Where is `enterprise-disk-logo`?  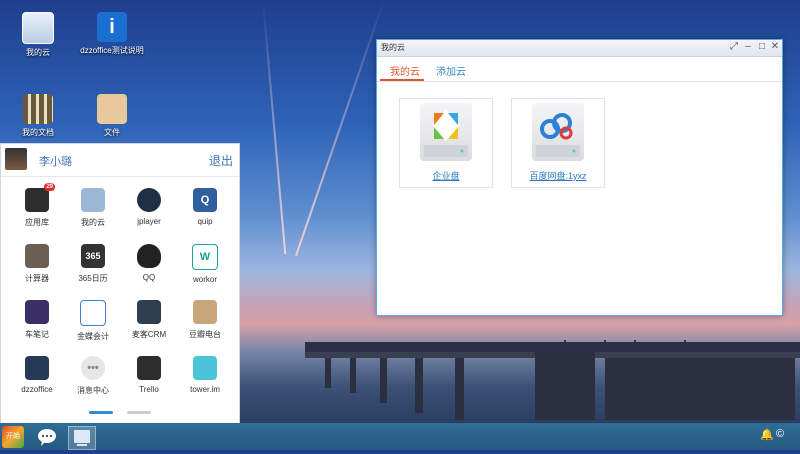
enterprise-disk-logo is located at coordinates (446, 133).